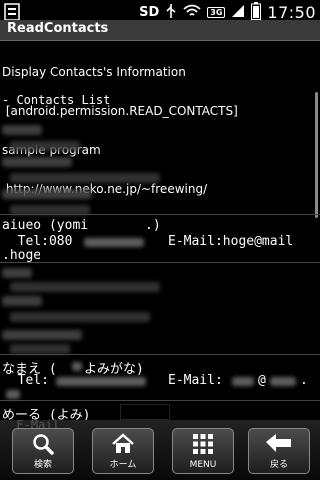 Image resolution: width=320 pixels, height=480 pixels. Describe the element at coordinates (195, 380) in the screenshot. I see `contact-email: E-Mail:` at that location.